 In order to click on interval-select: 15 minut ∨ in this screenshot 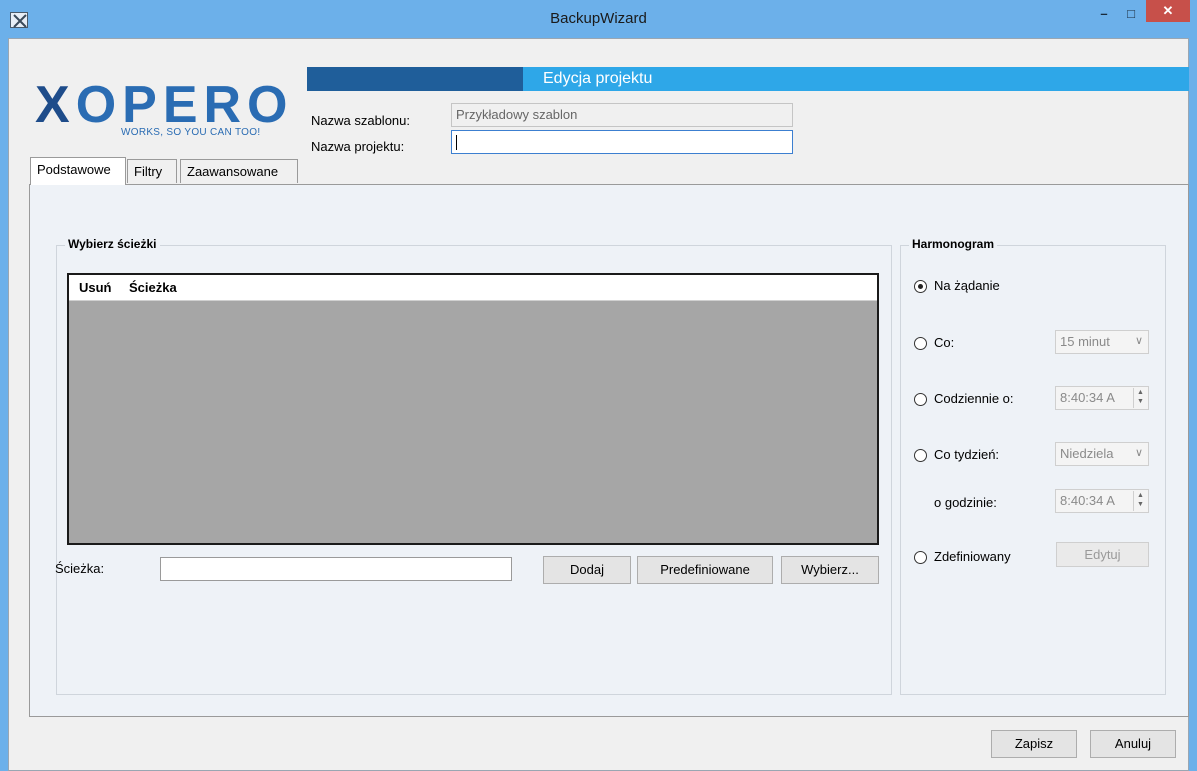, I will do `click(1102, 342)`.